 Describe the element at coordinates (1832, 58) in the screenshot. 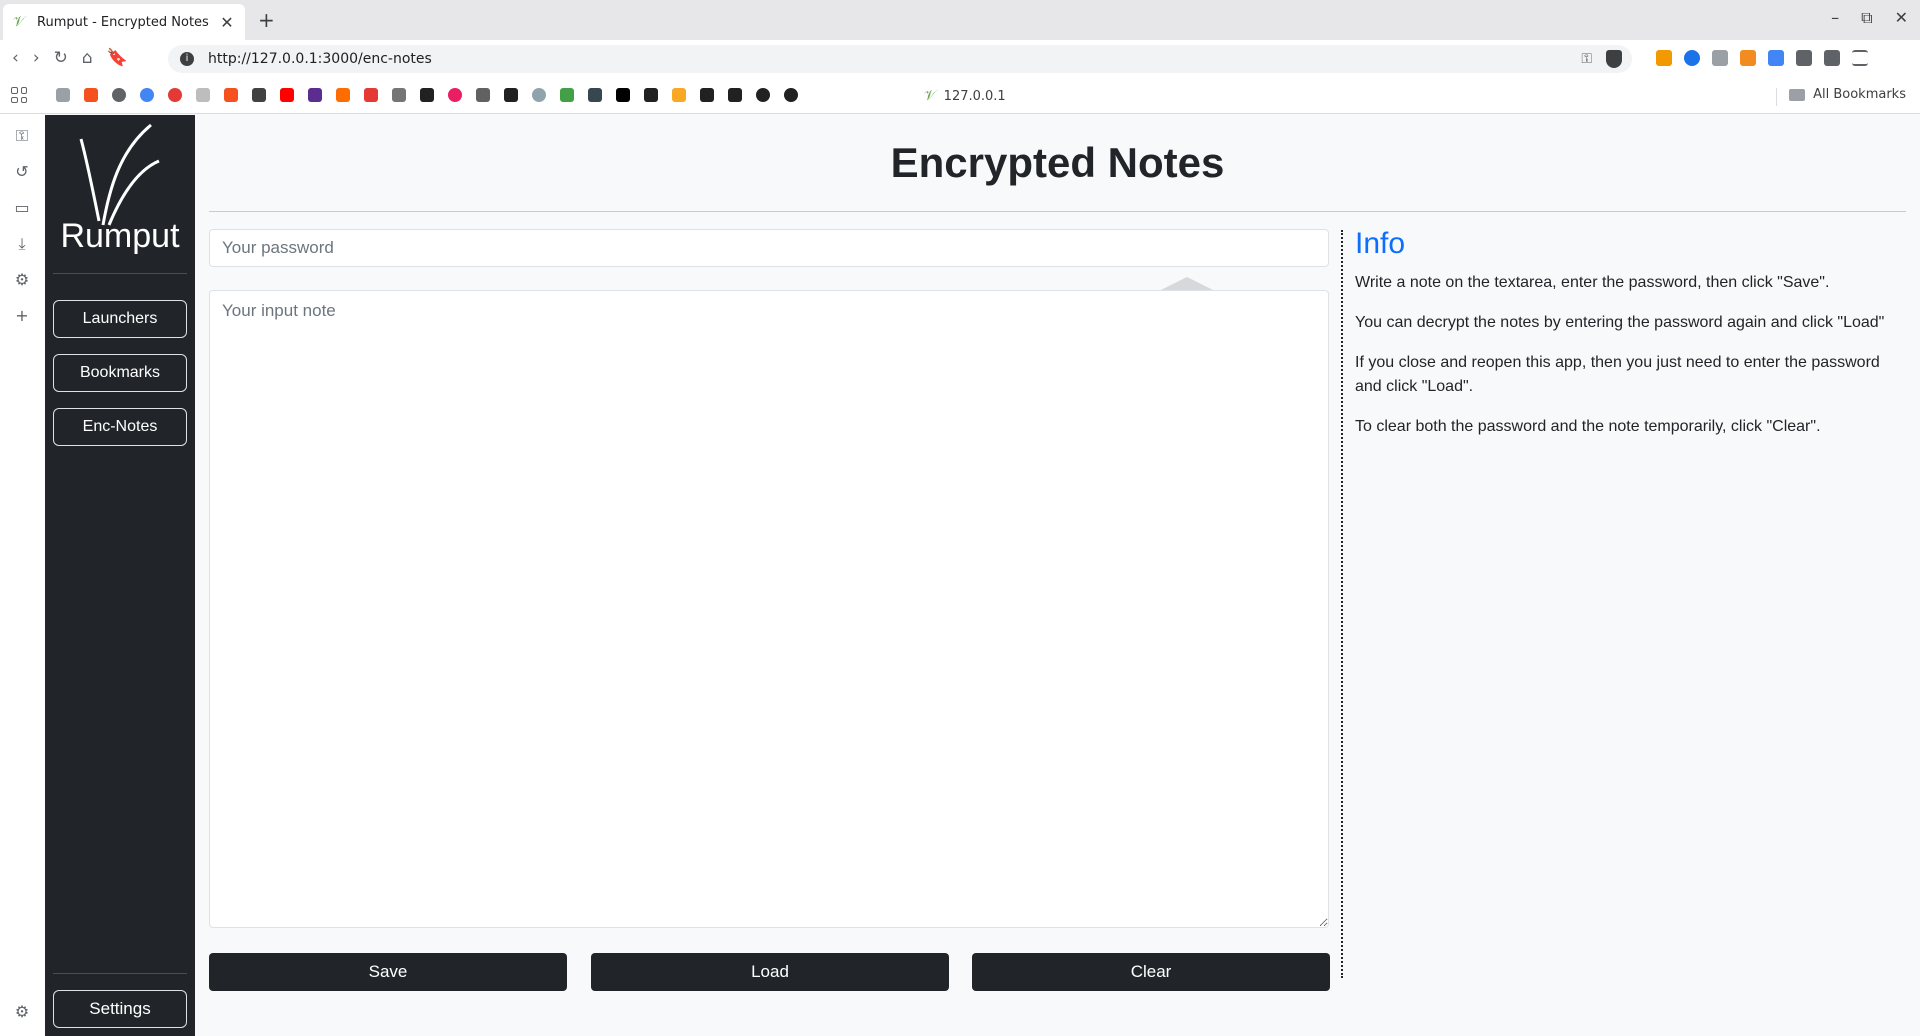

I see `sidebar-toggle-icon` at that location.